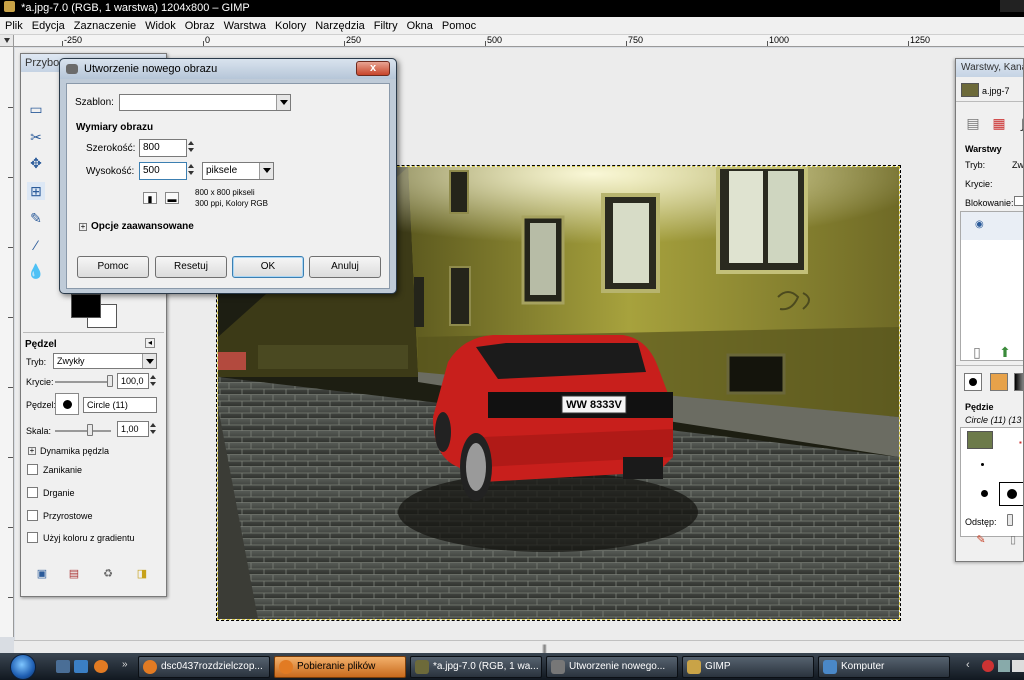  I want to click on network-icon, so click(1004, 666).